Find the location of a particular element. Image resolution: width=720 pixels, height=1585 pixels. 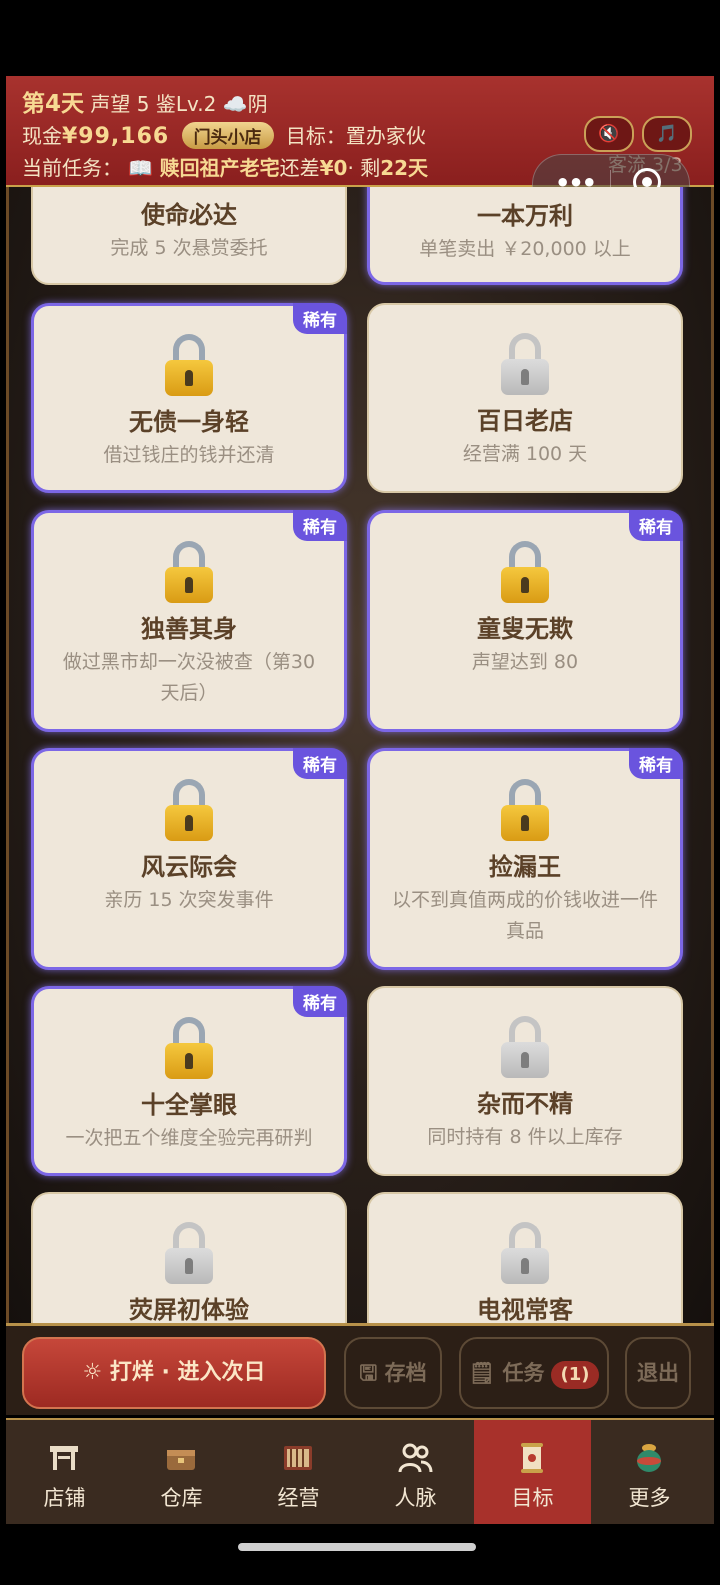

achievement-title: 杂而不精 is located at coordinates (525, 1104).